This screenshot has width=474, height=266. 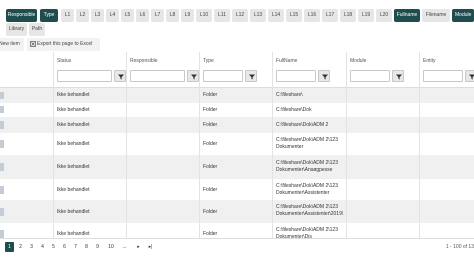 I want to click on module-filter-input, so click(x=370, y=76).